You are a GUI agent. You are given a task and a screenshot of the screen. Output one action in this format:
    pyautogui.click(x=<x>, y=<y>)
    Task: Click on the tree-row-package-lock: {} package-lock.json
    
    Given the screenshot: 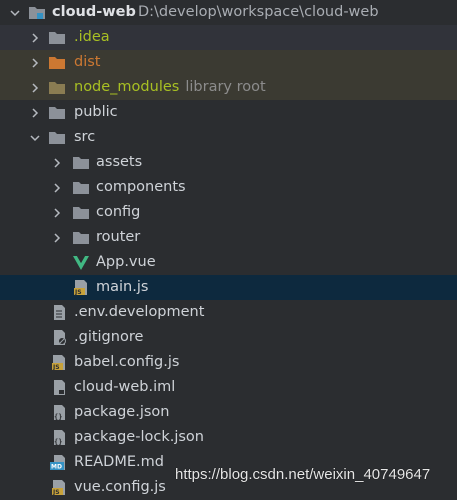 What is the action you would take?
    pyautogui.click(x=228, y=437)
    